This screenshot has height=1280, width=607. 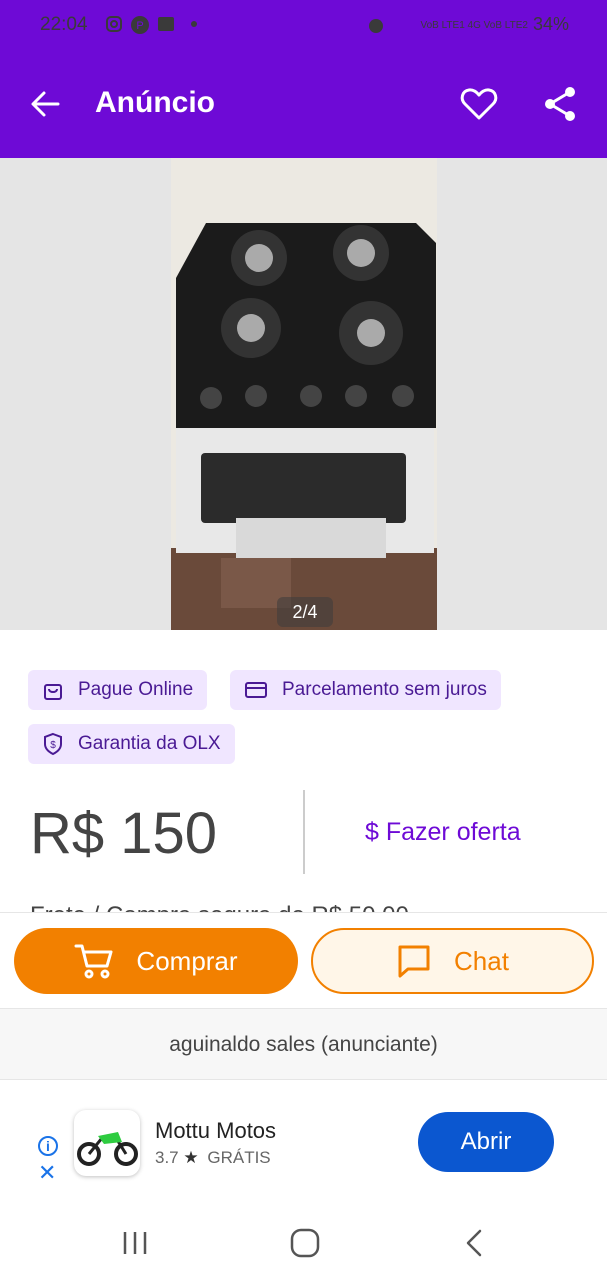 What do you see at coordinates (219, 907) in the screenshot?
I see `shipping-text: Frete / Compra segura de R$ 50,00` at bounding box center [219, 907].